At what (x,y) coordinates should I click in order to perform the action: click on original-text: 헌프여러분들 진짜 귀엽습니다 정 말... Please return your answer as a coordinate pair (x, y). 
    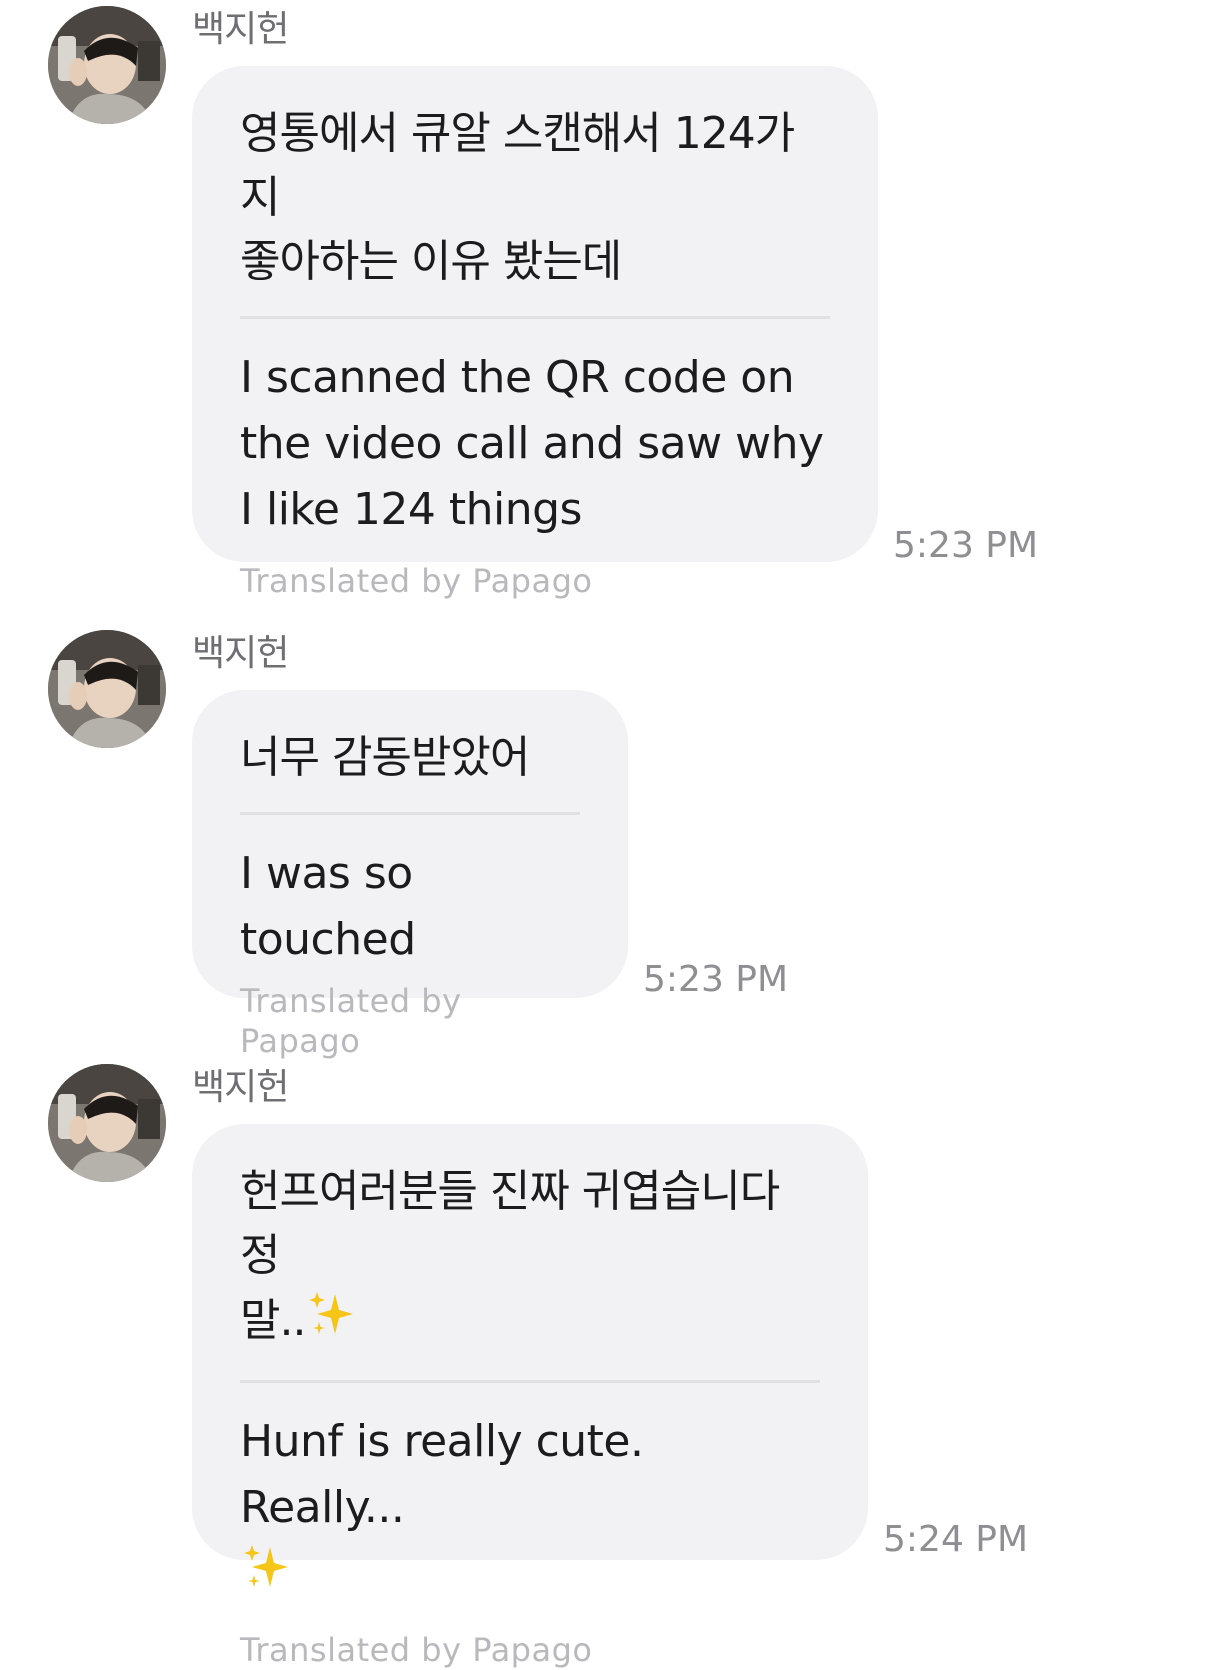
    Looking at the image, I should click on (530, 1259).